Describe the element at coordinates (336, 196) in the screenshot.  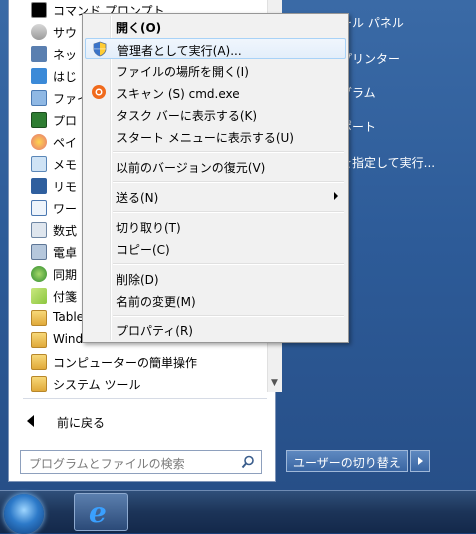
I see `submenu-arrow-icon` at that location.